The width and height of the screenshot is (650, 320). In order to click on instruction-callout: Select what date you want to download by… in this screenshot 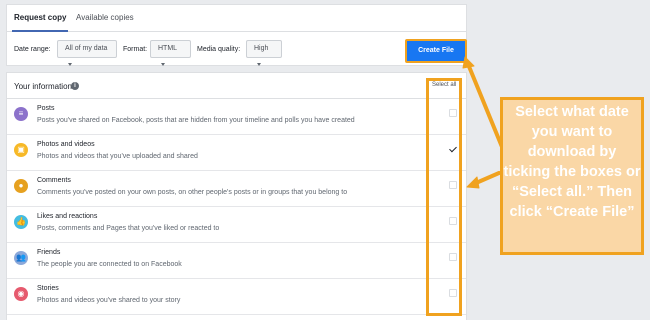, I will do `click(572, 176)`.